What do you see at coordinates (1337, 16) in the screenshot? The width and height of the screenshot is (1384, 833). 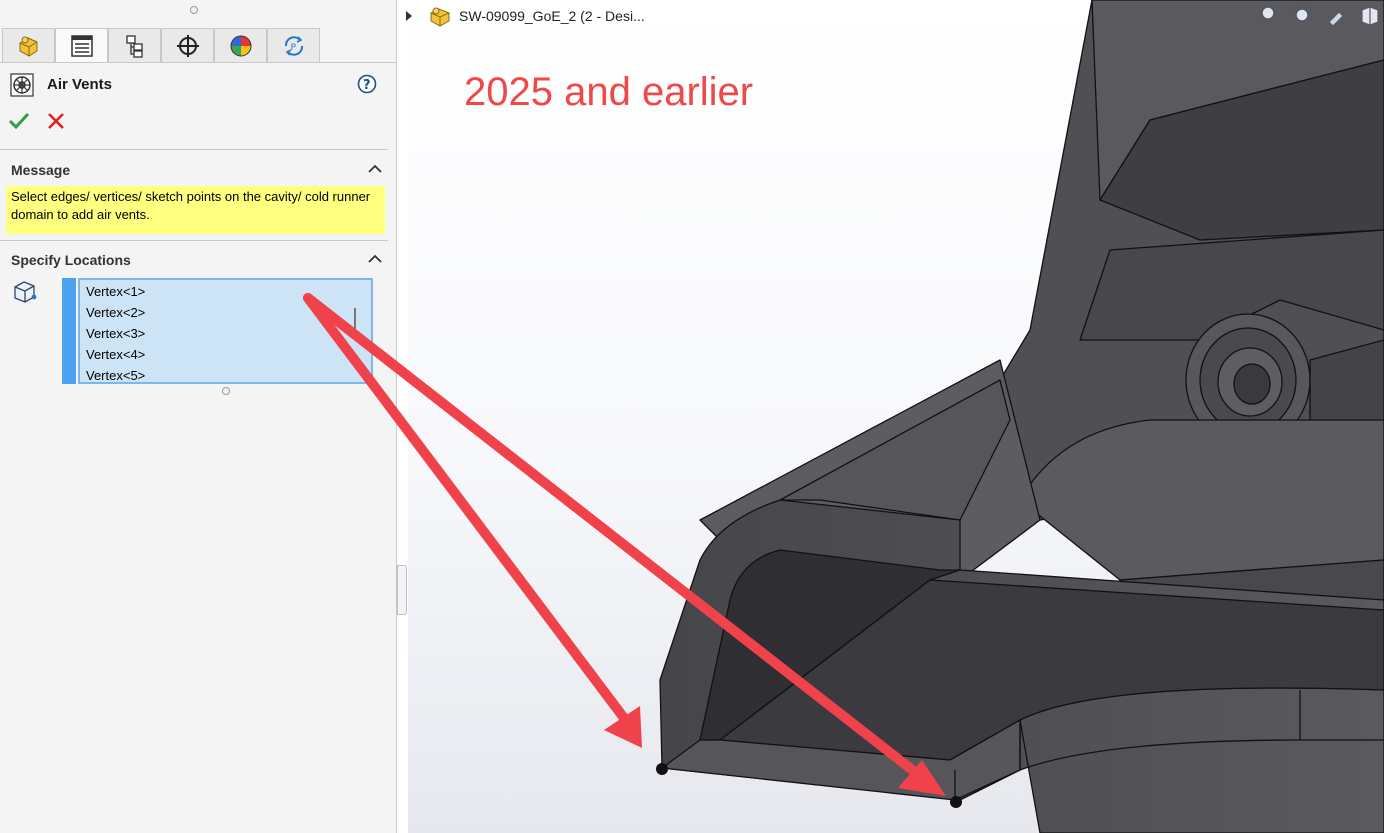 I see `previous-view-icon` at bounding box center [1337, 16].